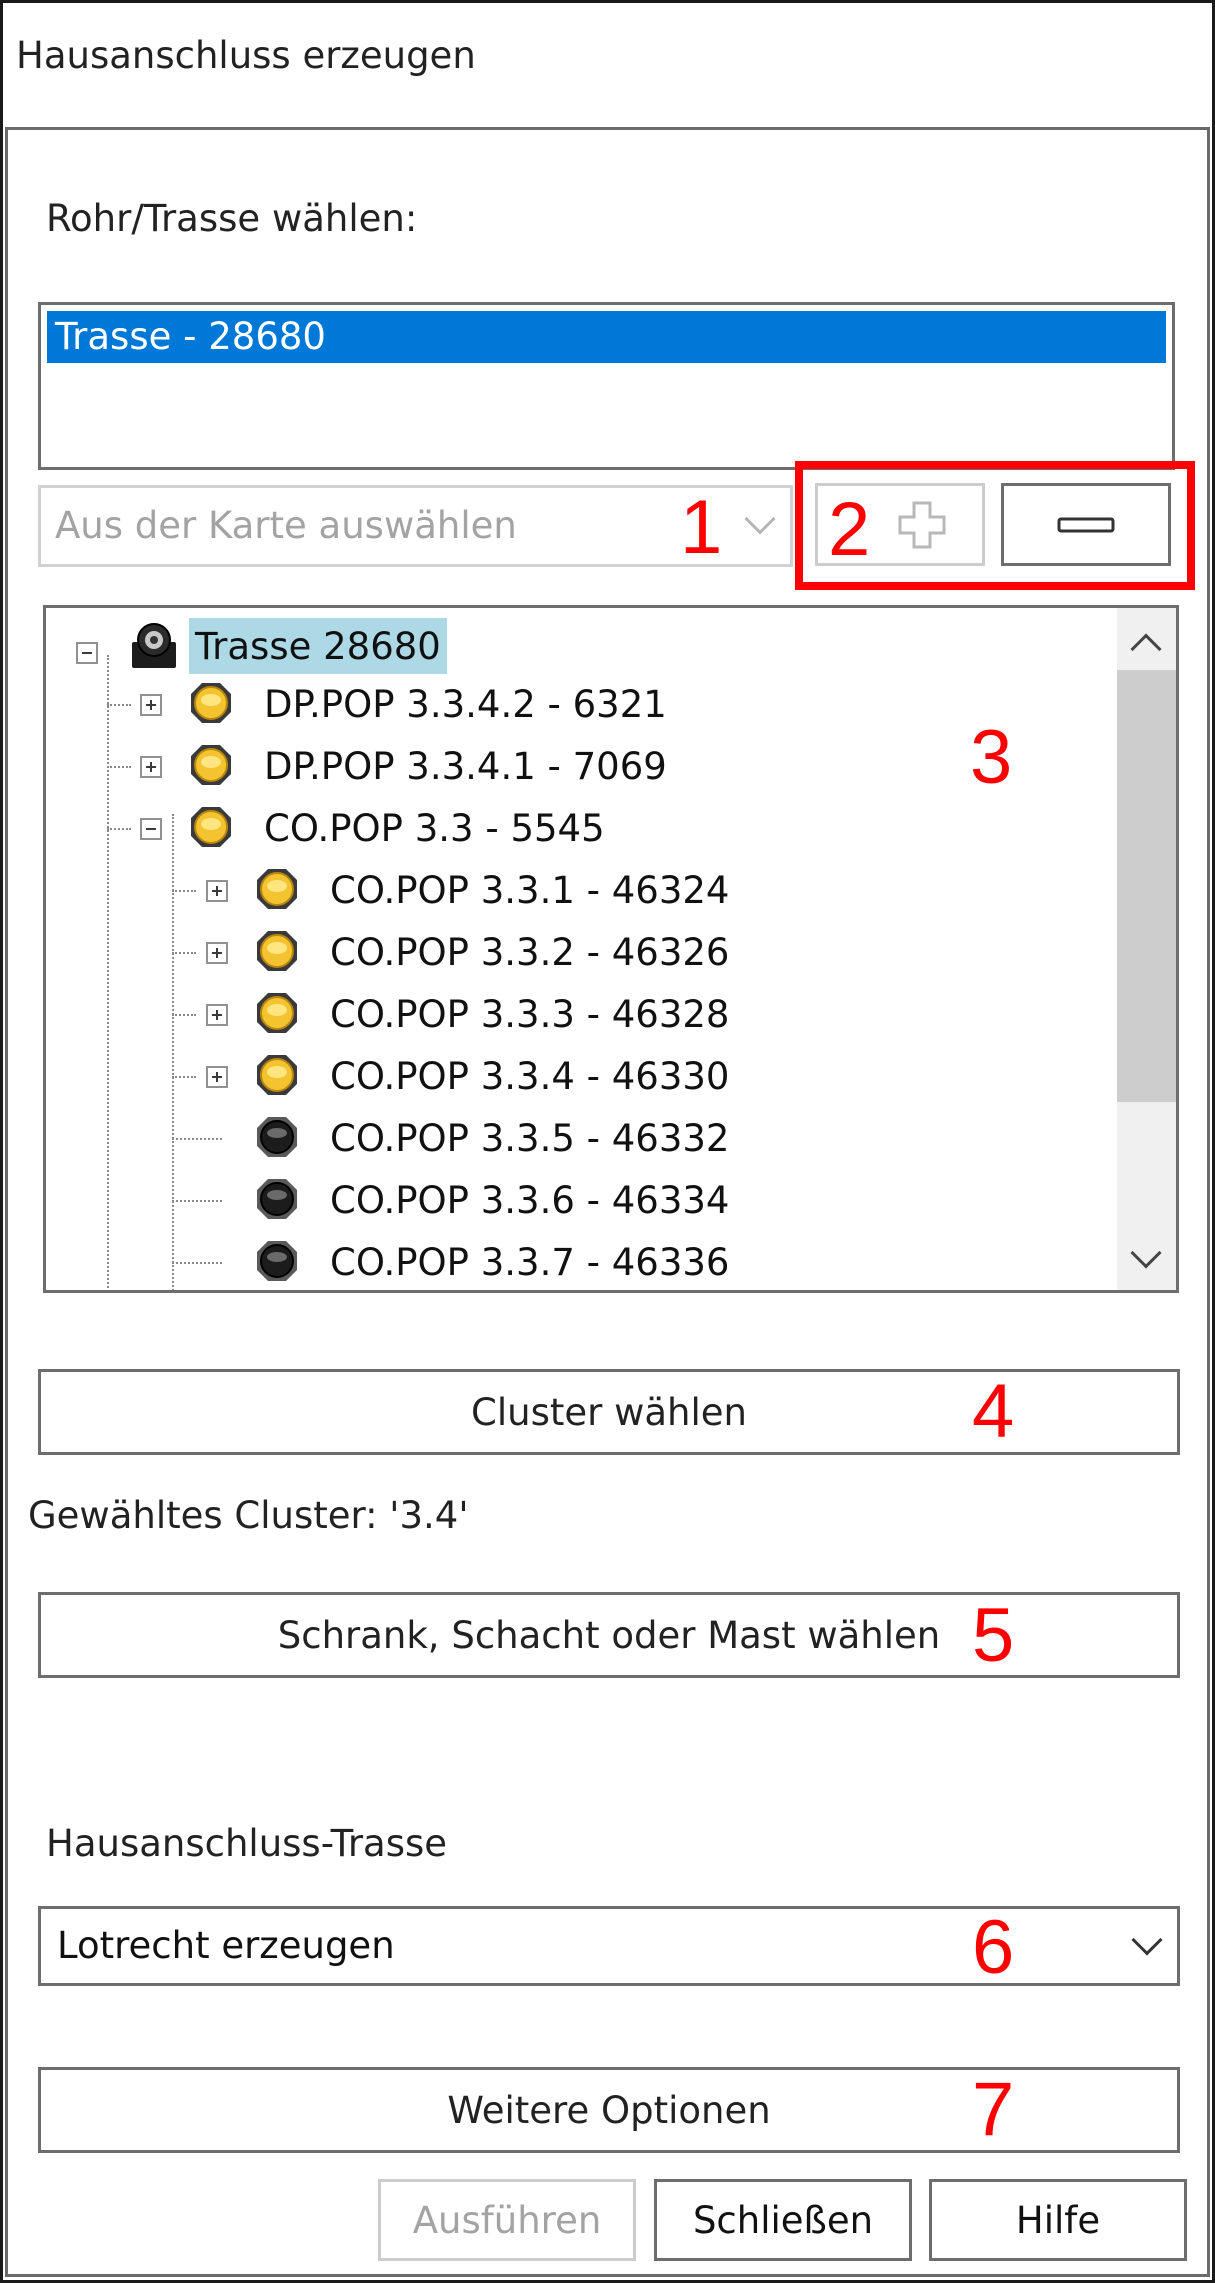 Image resolution: width=1215 pixels, height=2283 pixels. I want to click on tree-item: DP.POP 3.3.4.1 - 7069, so click(465, 766).